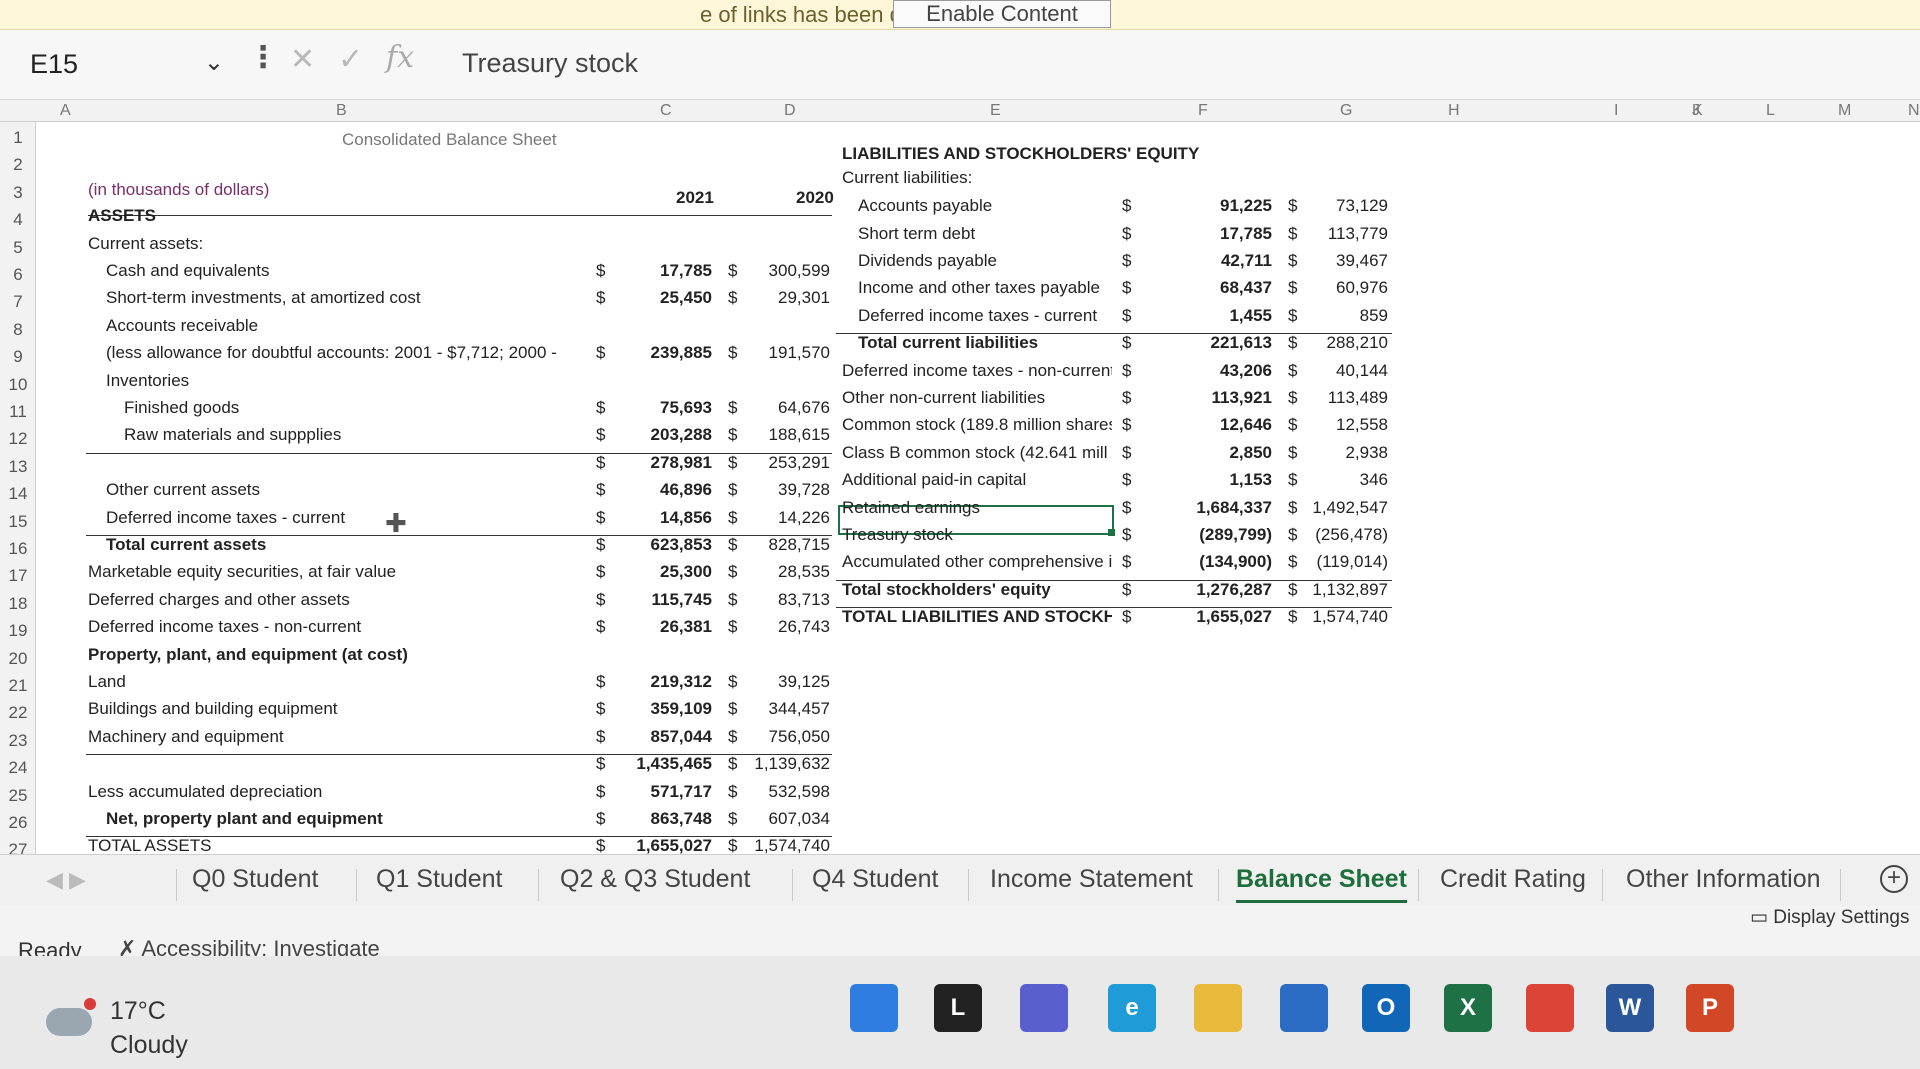  What do you see at coordinates (1894, 879) in the screenshot?
I see `add-sheet-icon: +` at bounding box center [1894, 879].